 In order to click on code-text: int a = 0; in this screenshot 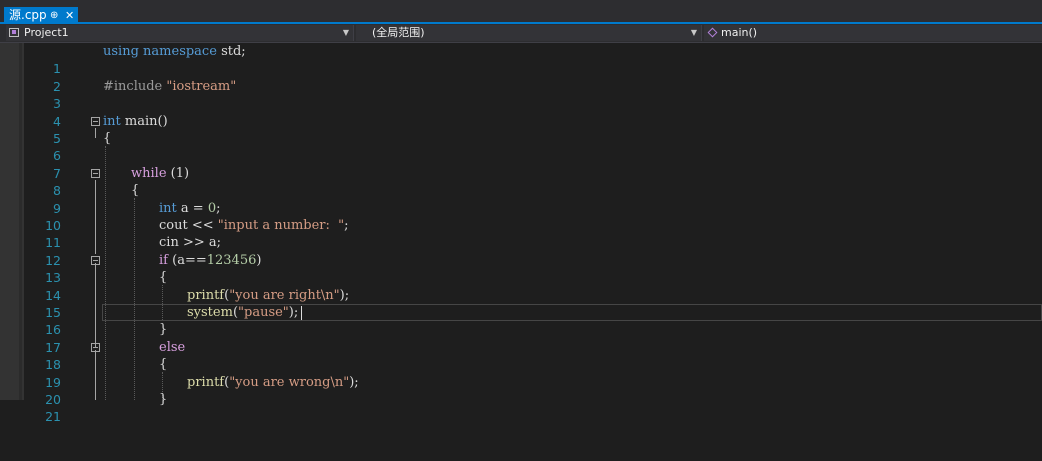, I will do `click(190, 208)`.